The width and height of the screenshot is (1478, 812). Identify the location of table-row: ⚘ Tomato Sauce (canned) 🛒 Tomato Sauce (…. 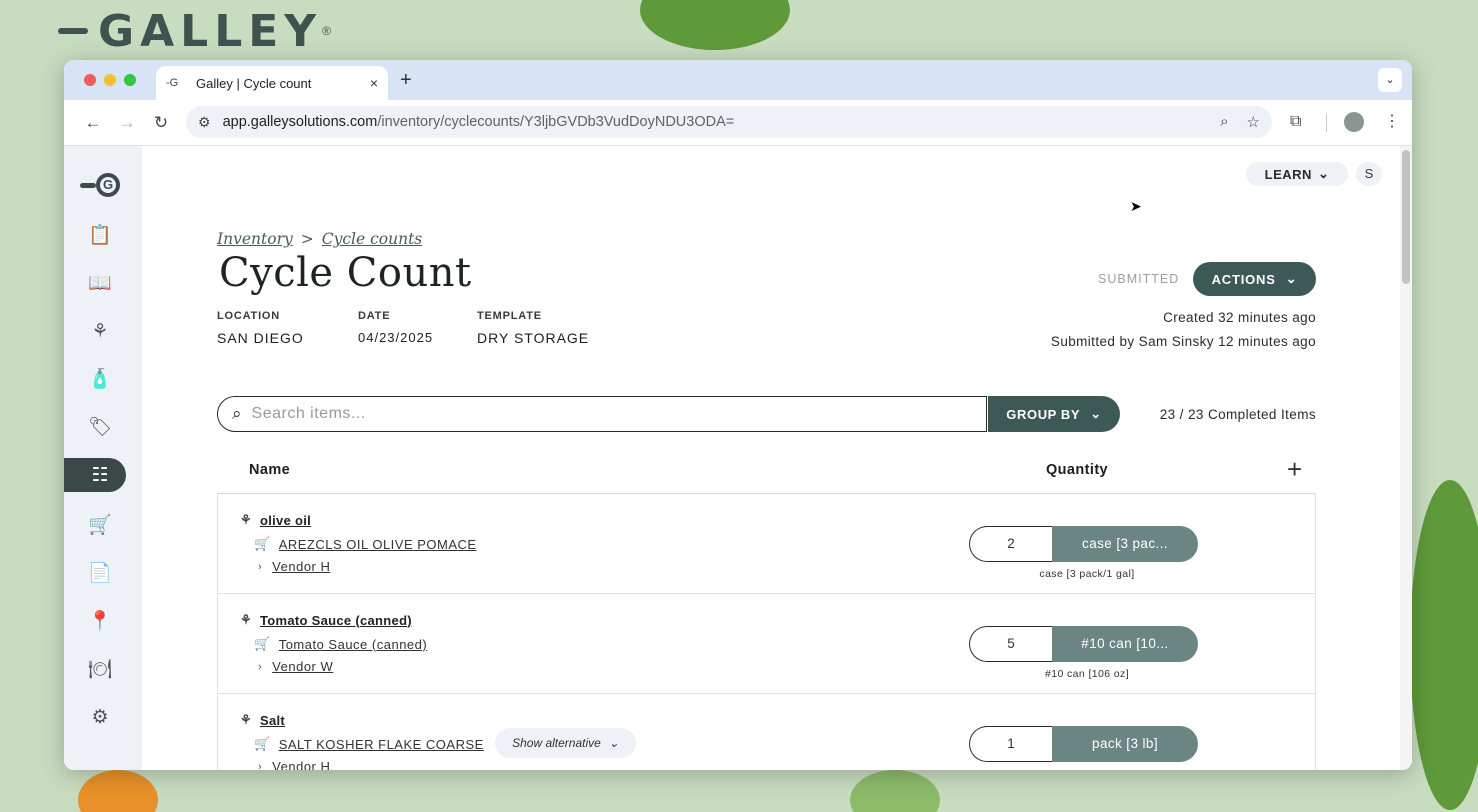
(766, 644).